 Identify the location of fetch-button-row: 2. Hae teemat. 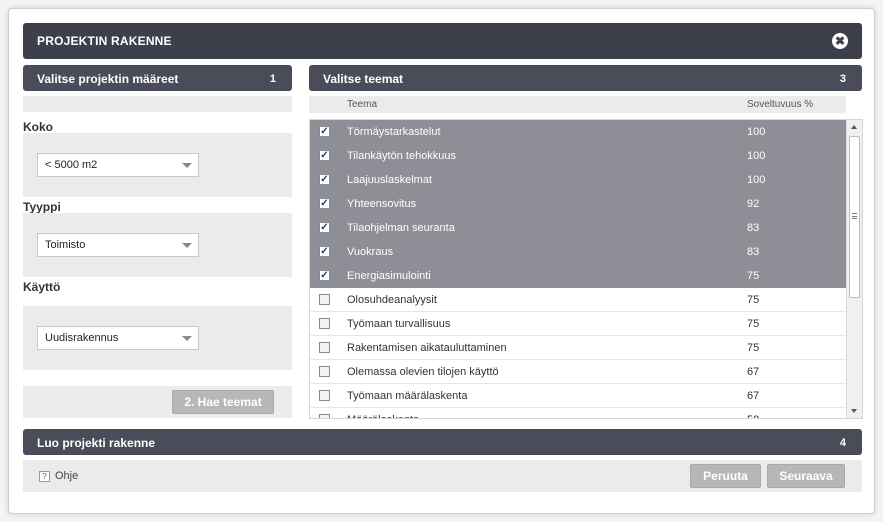
(157, 402).